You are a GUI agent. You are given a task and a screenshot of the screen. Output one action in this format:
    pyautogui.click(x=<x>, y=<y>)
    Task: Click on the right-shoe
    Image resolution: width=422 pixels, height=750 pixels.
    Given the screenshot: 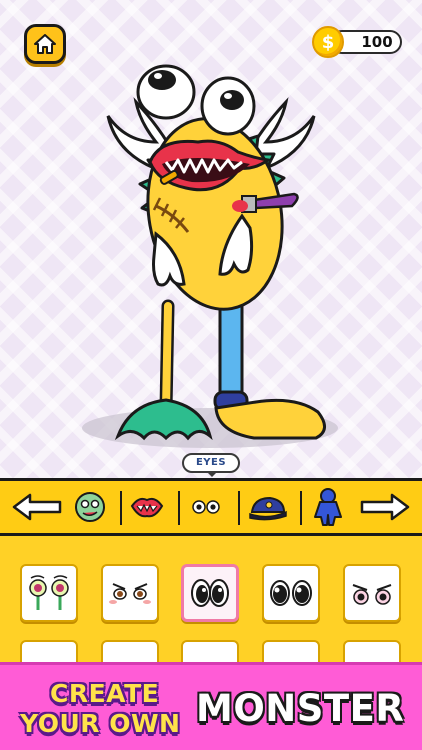 What is the action you would take?
    pyautogui.click(x=270, y=419)
    